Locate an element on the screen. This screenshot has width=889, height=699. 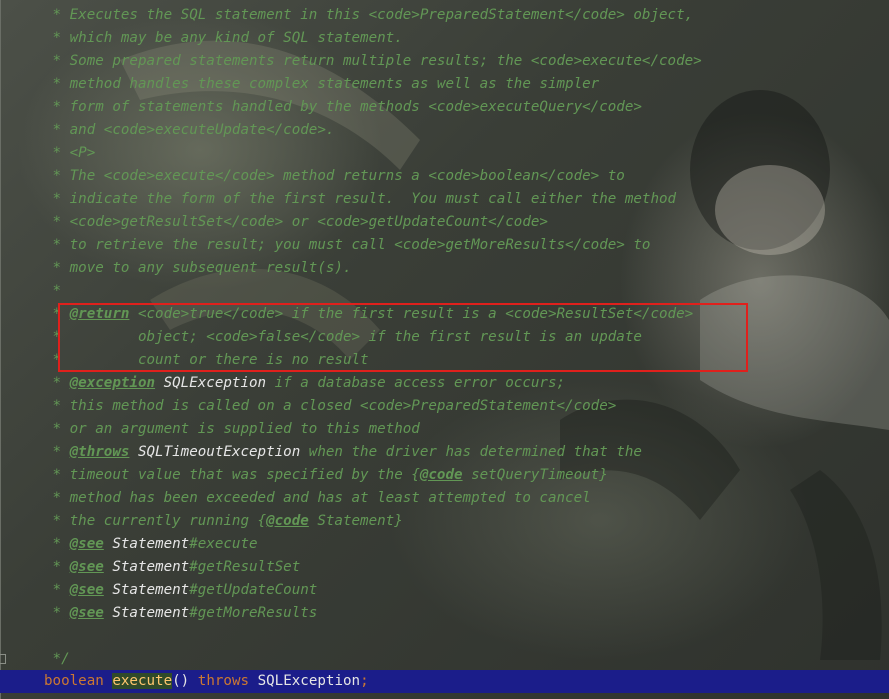
parameter-list: () is located at coordinates (181, 681).